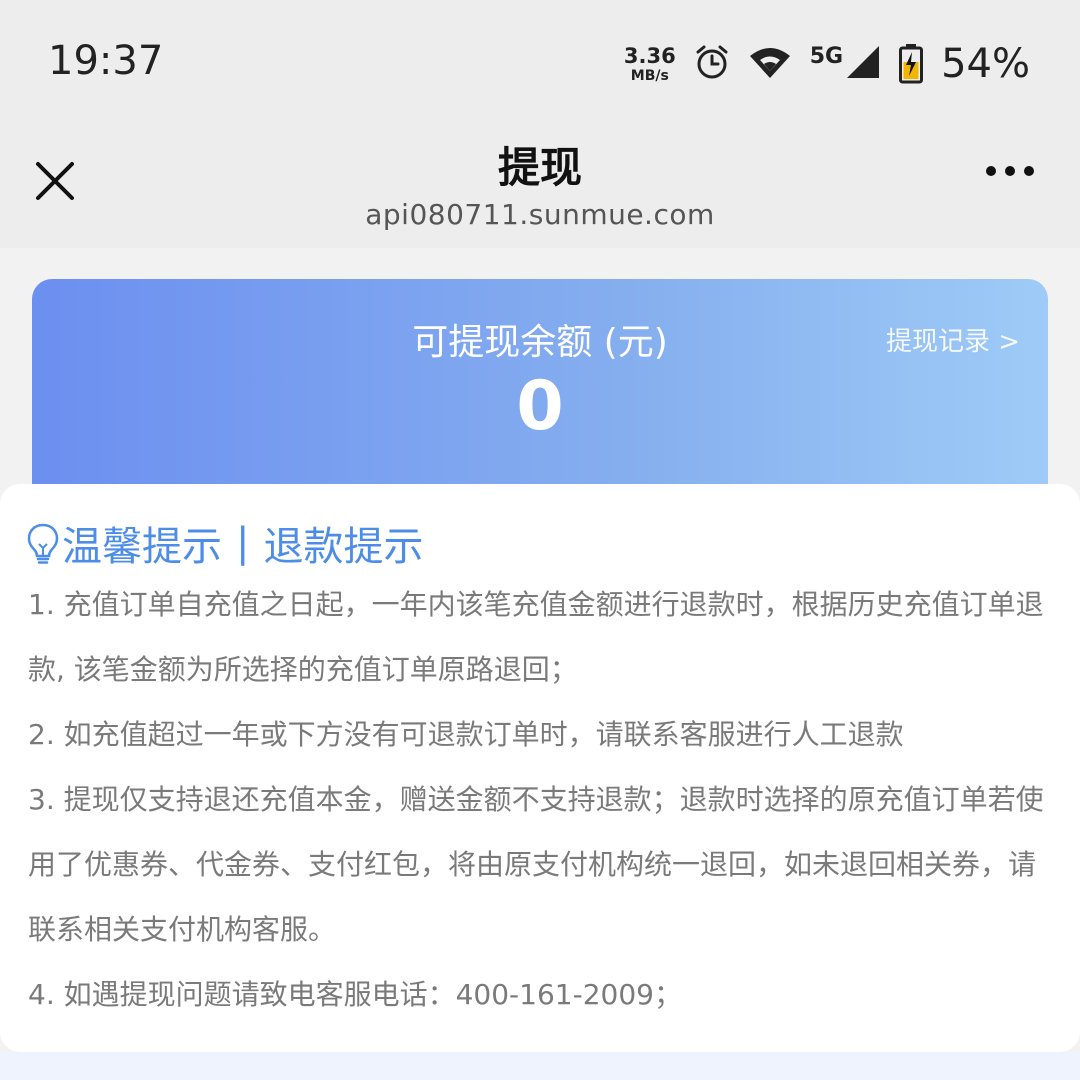 The width and height of the screenshot is (1080, 1080). Describe the element at coordinates (540, 406) in the screenshot. I see `balance-amount: 0` at that location.